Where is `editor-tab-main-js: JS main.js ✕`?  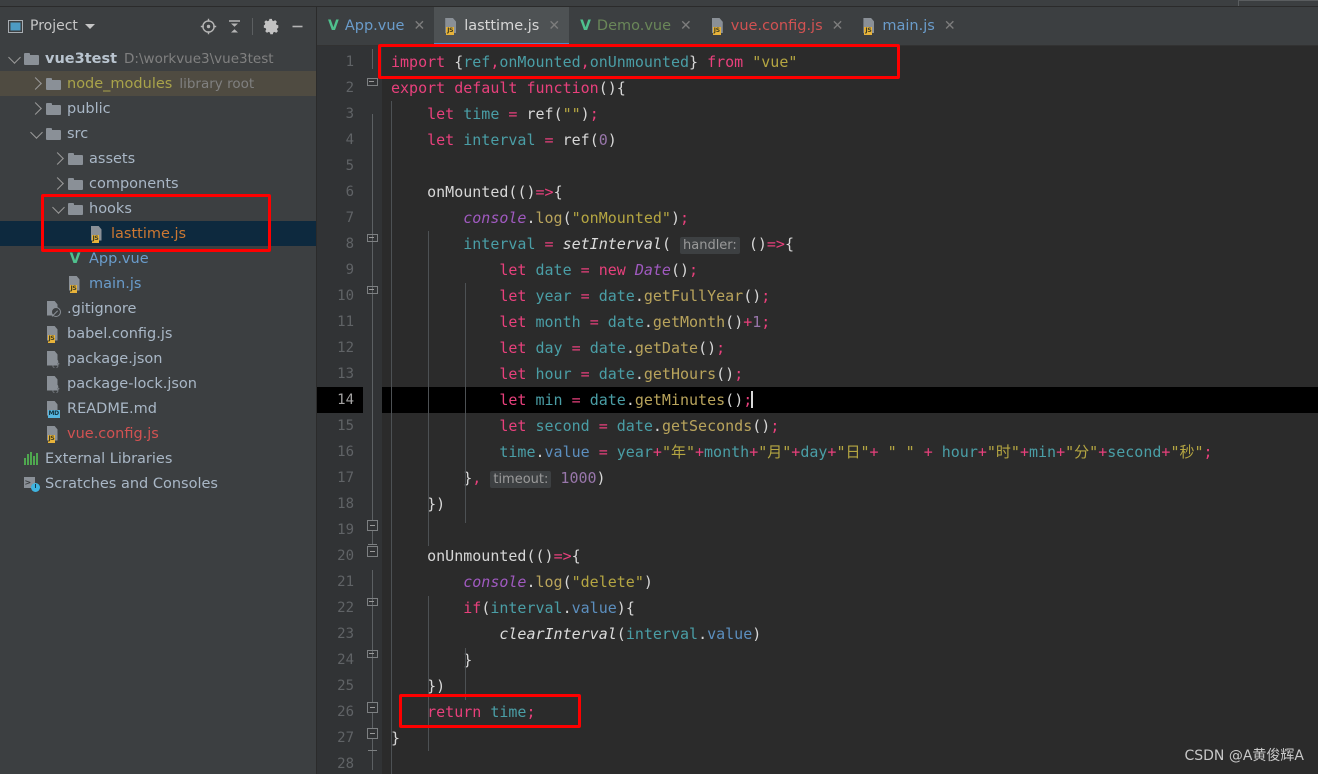
editor-tab-main-js: JS main.js ✕ is located at coordinates (908, 26).